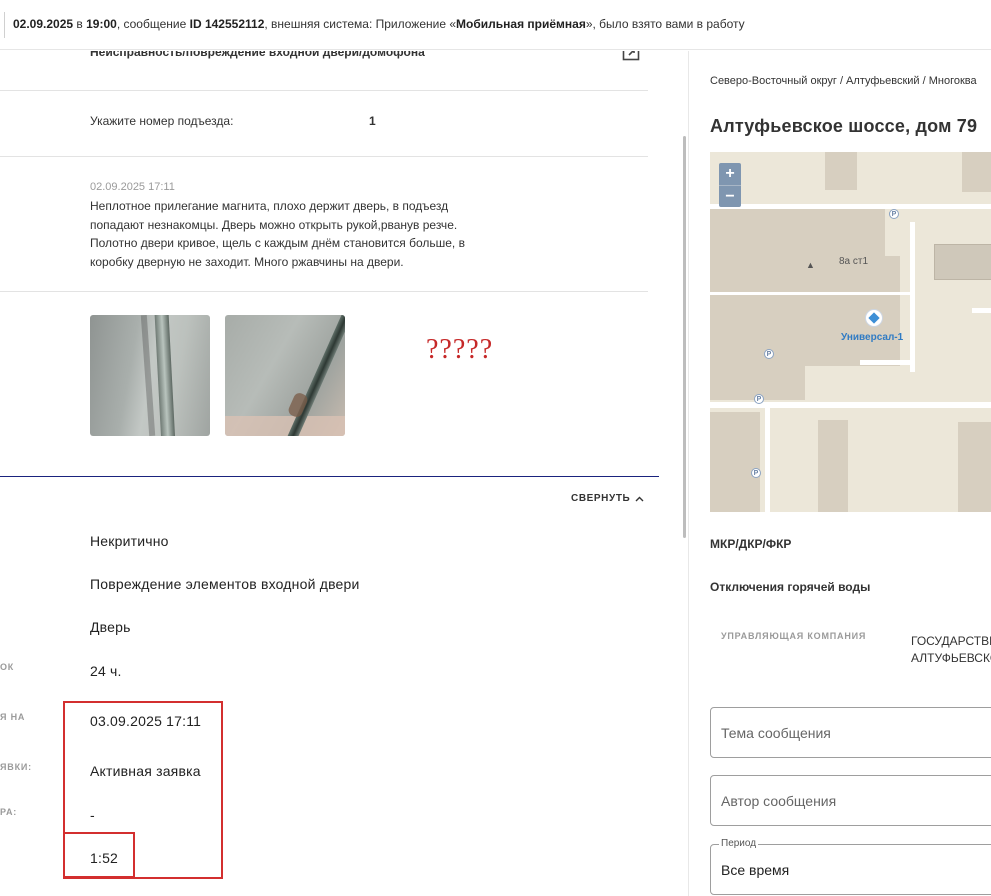 The height and width of the screenshot is (896, 991). Describe the element at coordinates (750, 544) in the screenshot. I see `mkr-link: МКР/ДКР/ФКР` at that location.